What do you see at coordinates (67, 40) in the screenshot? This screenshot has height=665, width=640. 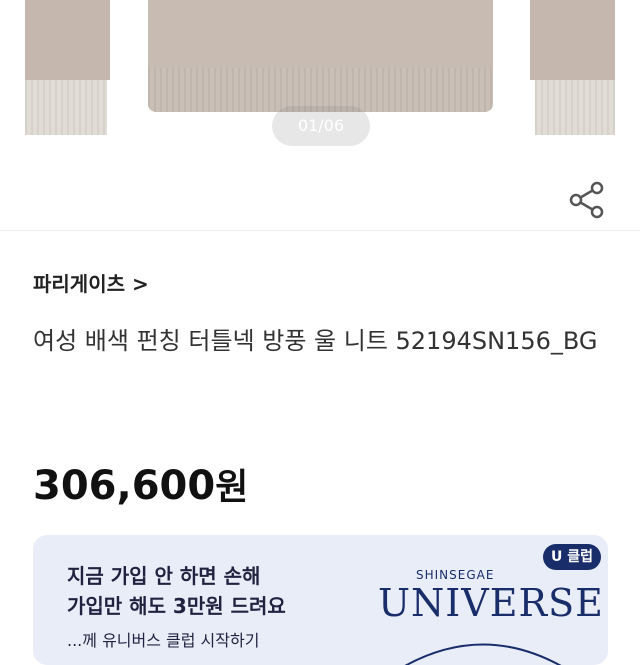 I see `sweater-sleeve-left` at bounding box center [67, 40].